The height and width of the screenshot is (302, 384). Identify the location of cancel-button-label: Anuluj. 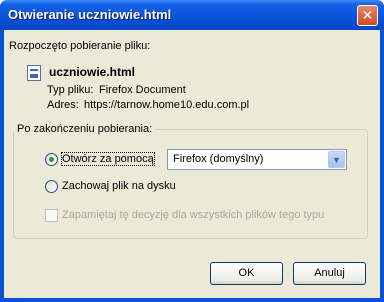
(329, 273).